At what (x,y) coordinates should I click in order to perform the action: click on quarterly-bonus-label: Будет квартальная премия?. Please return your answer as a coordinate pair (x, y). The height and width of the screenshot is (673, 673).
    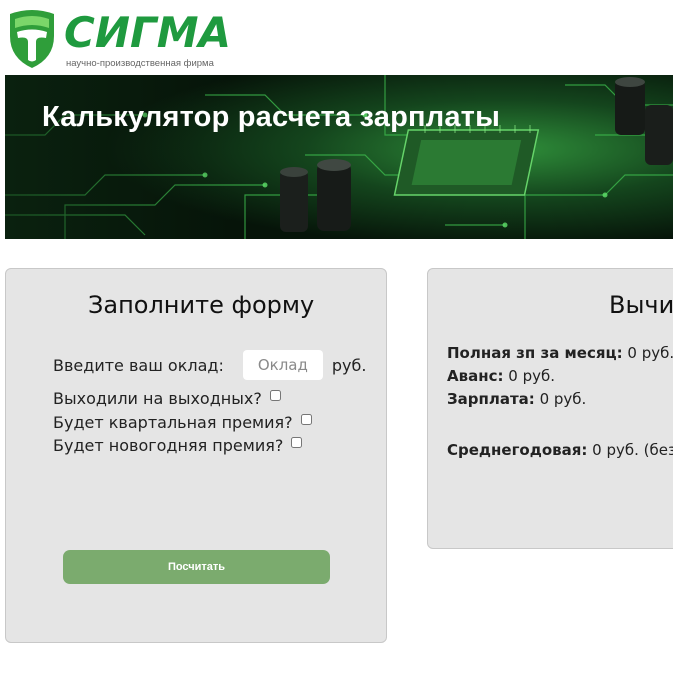
    Looking at the image, I should click on (173, 422).